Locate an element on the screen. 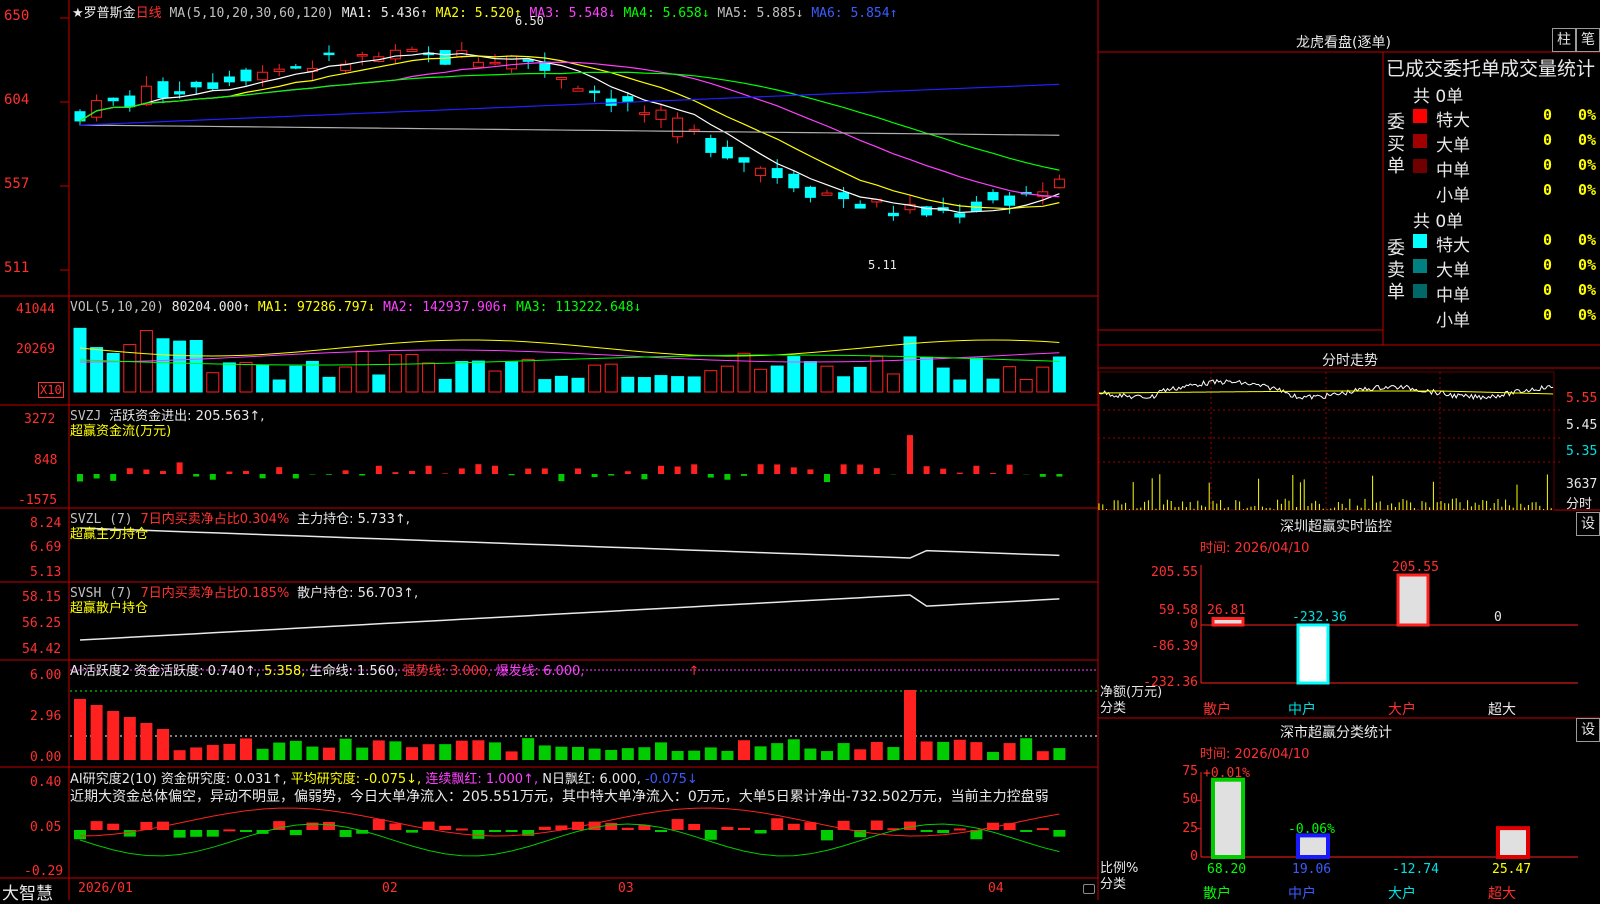 This screenshot has width=1600, height=904. vol-ma2: MA2: 142937.906↑ is located at coordinates (445, 307).